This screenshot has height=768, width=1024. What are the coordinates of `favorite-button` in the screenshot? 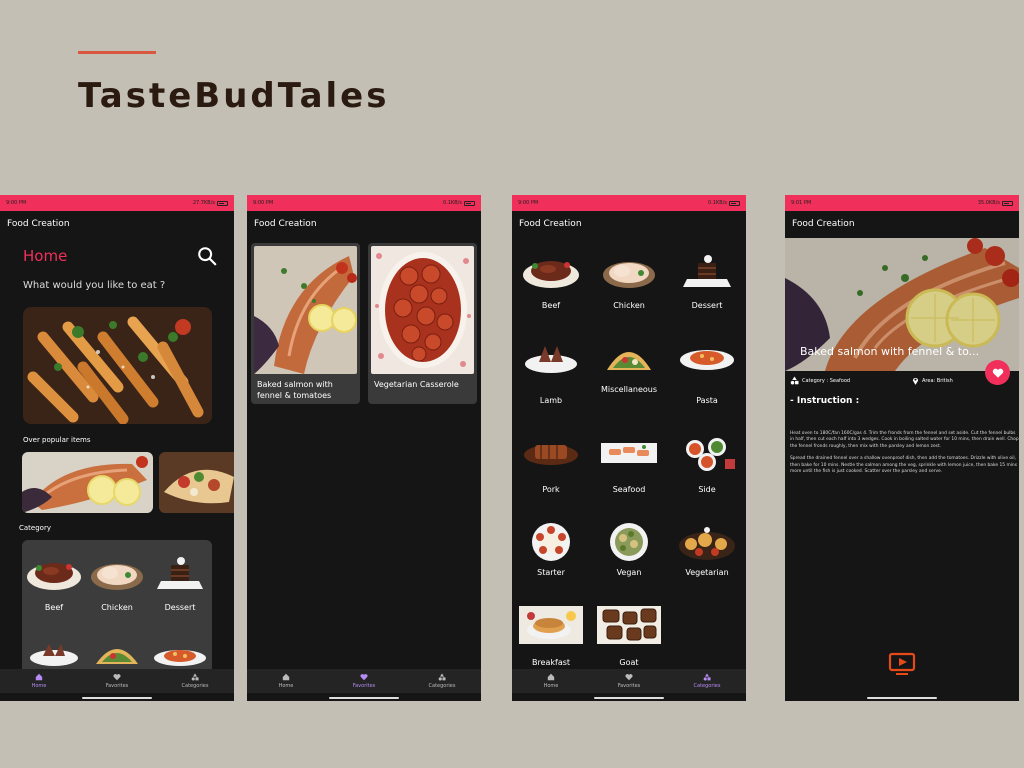 It's located at (997, 372).